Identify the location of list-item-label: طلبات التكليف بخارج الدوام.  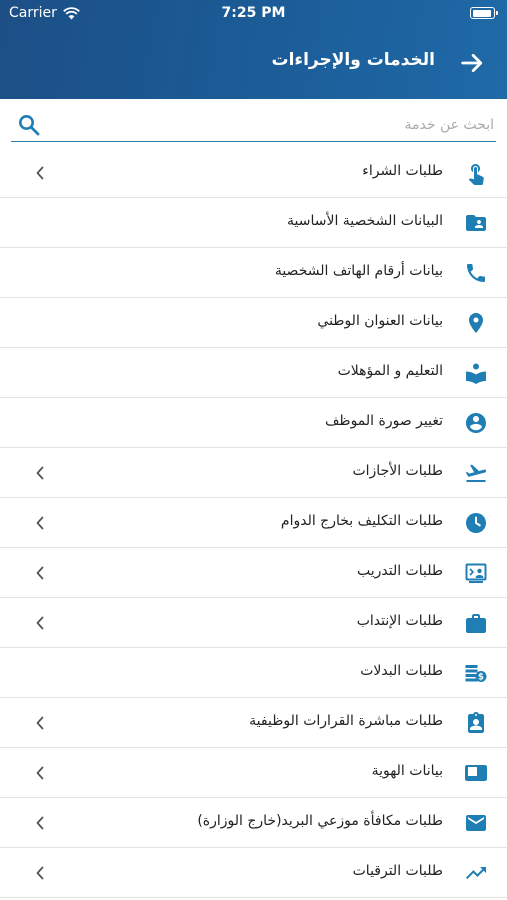
(361, 521).